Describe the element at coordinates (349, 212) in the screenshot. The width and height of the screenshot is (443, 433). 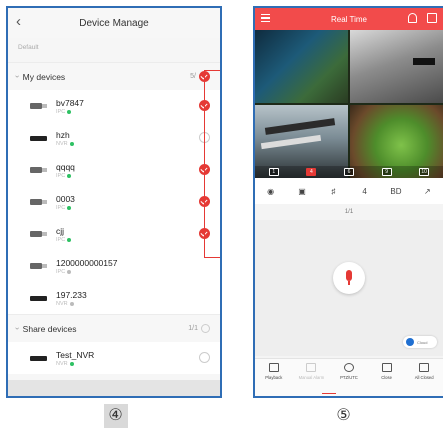
I see `page-indicator: 1/1` at that location.